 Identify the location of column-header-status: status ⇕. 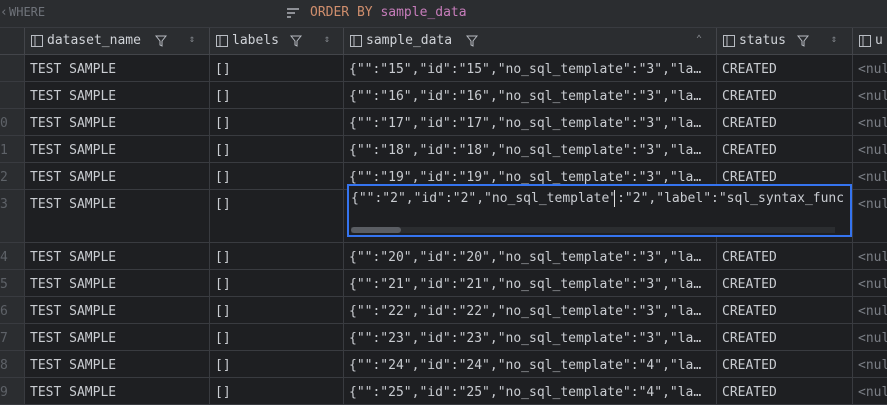
(785, 41).